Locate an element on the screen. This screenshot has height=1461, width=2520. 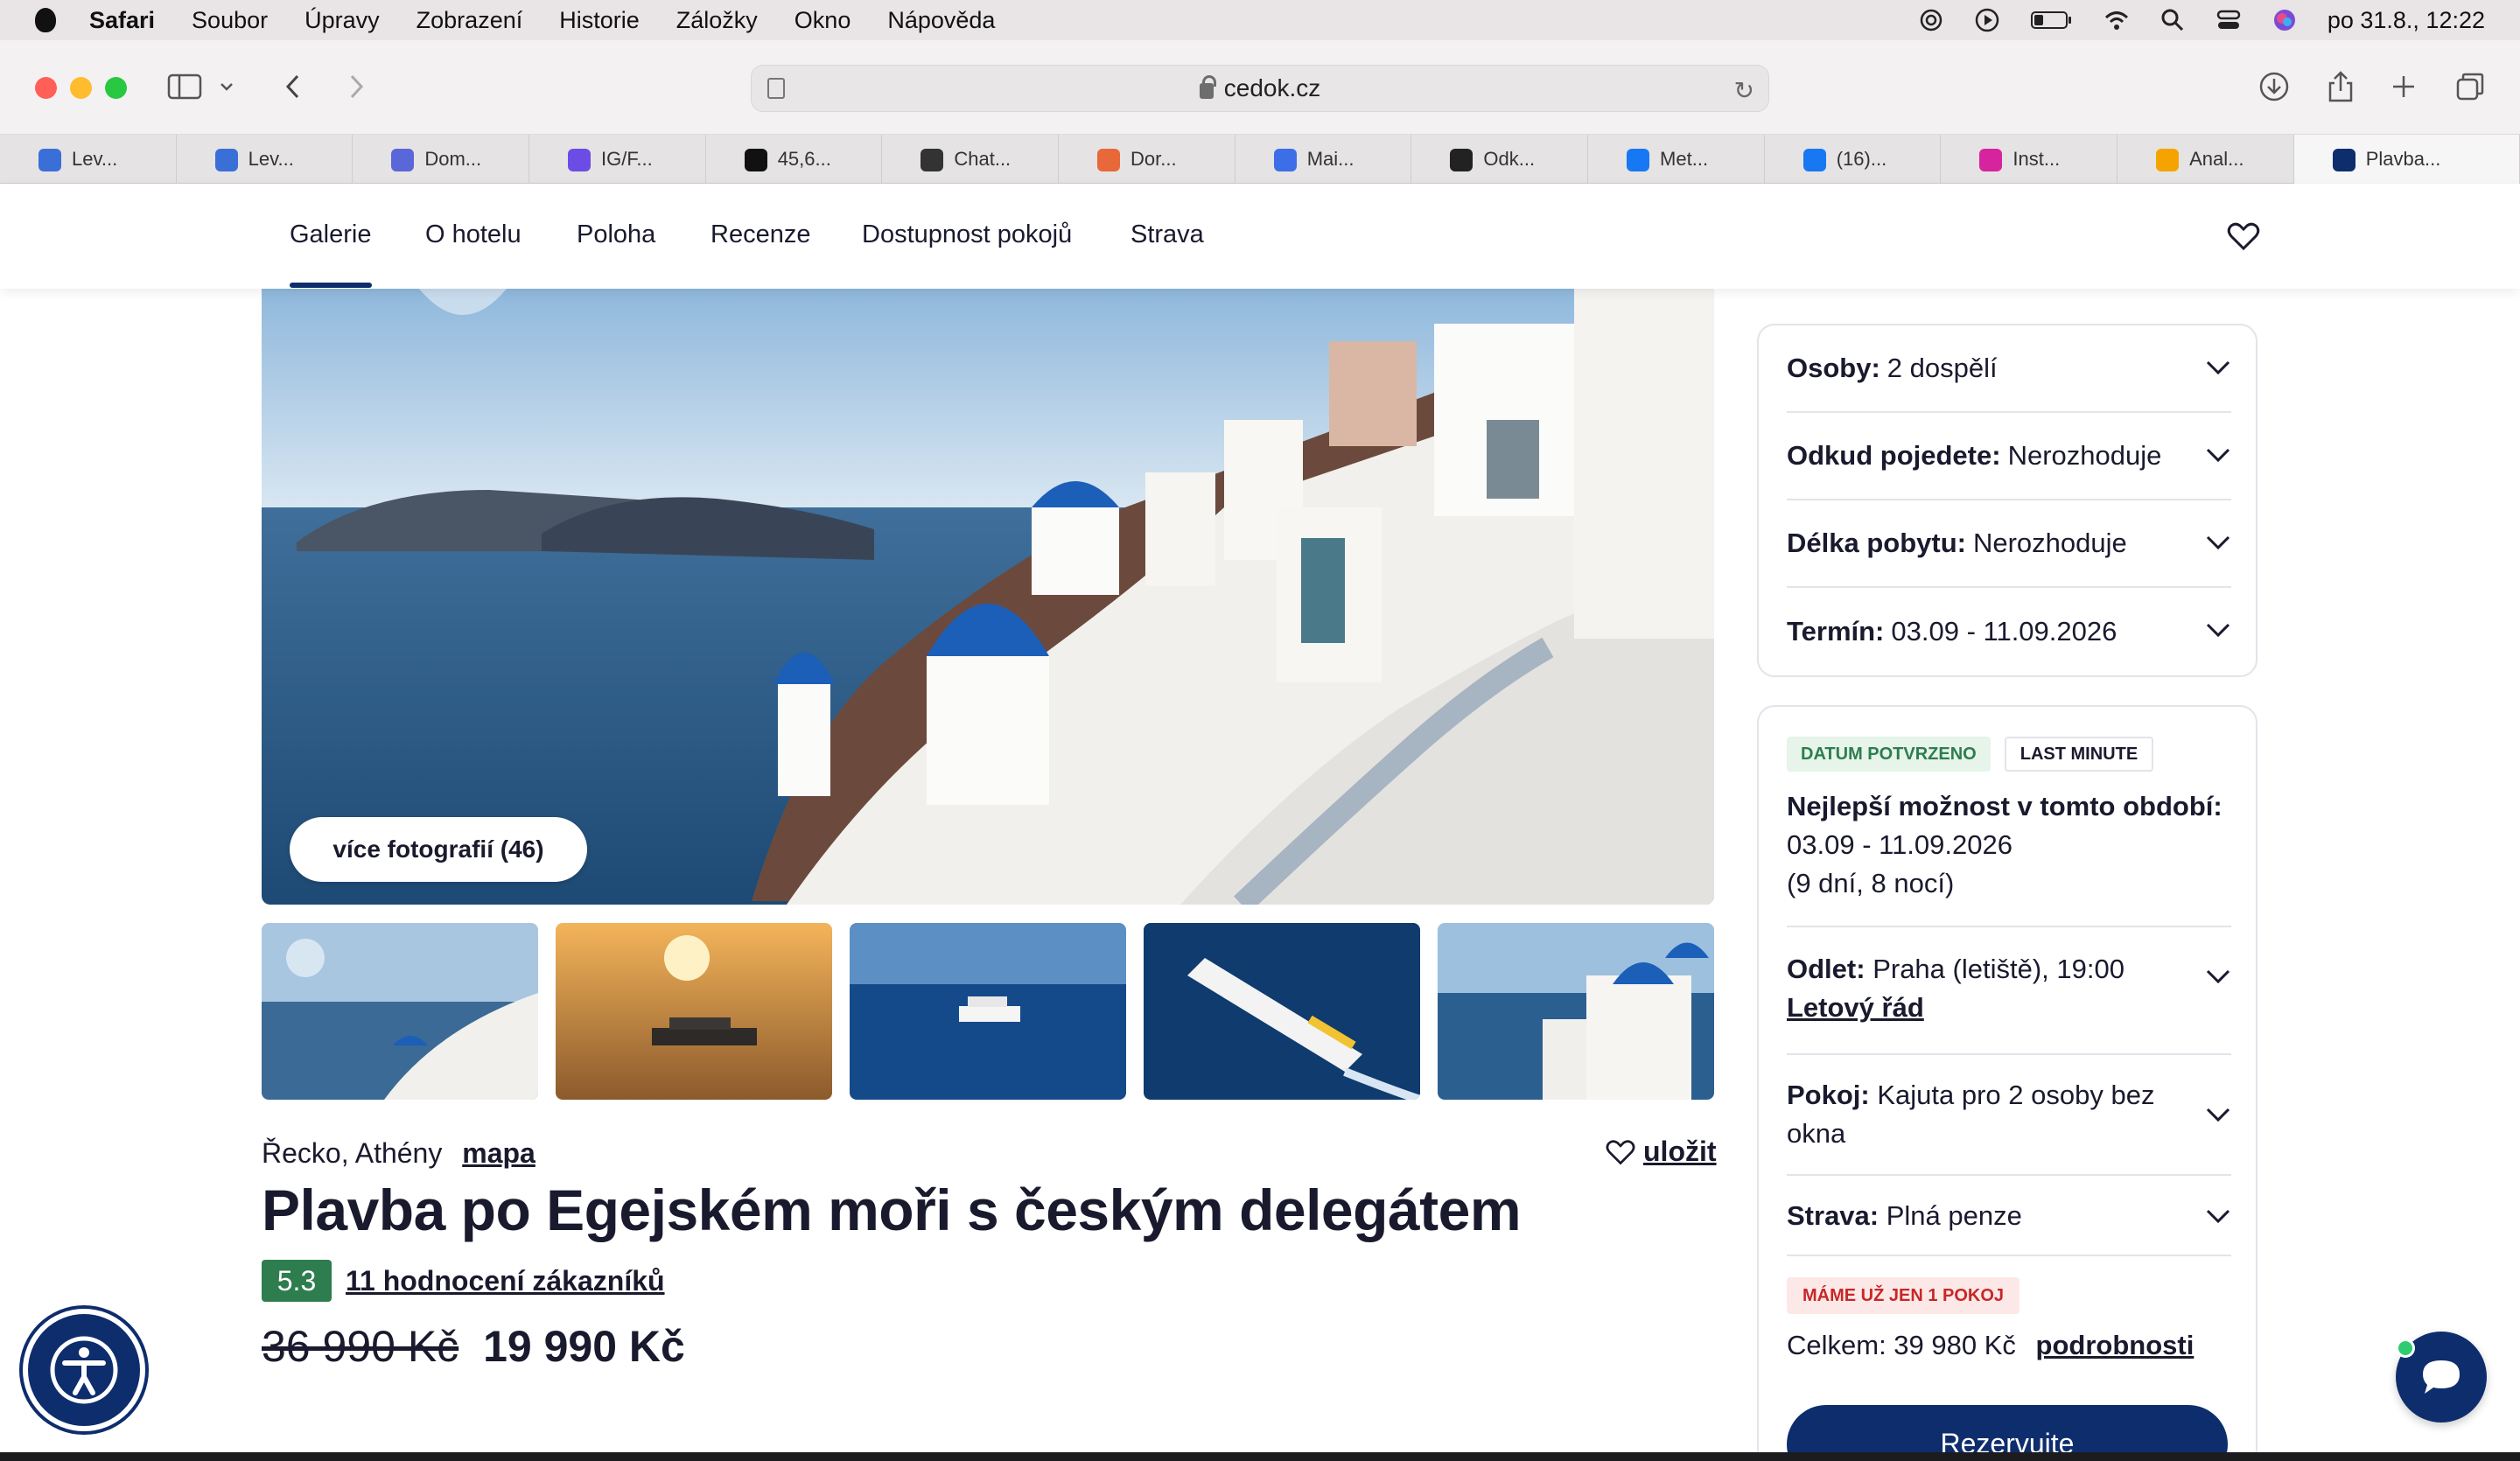
menu-upravy: Úpravy is located at coordinates (342, 20).